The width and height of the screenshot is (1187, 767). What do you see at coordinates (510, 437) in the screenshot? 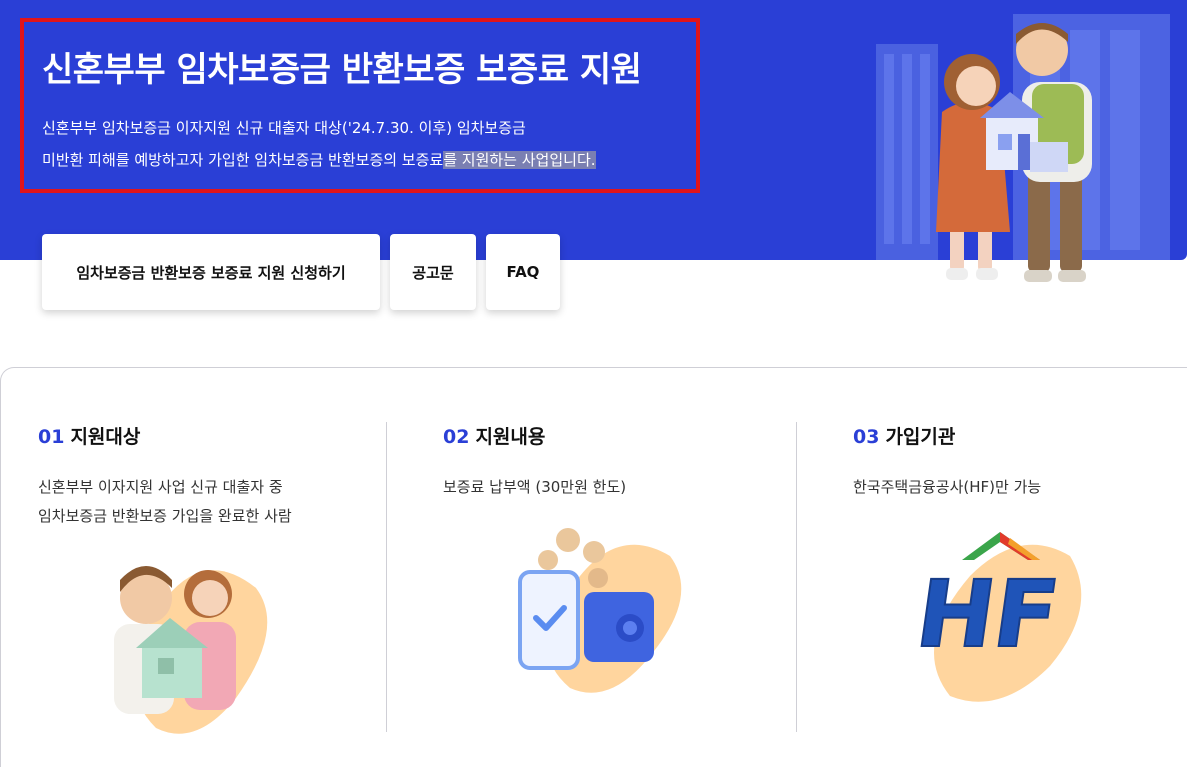
I see `section-title-text: 지원내용` at bounding box center [510, 437].